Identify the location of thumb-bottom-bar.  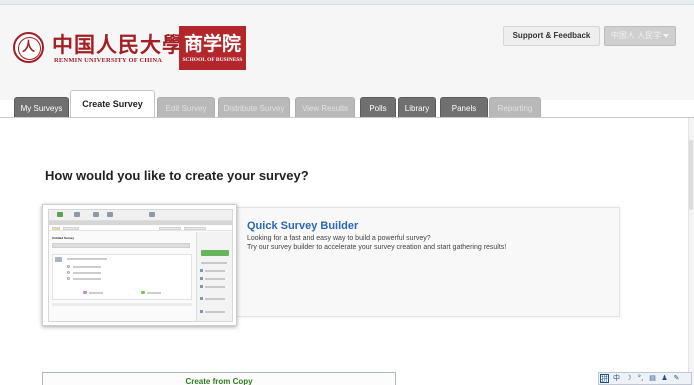
(122, 304).